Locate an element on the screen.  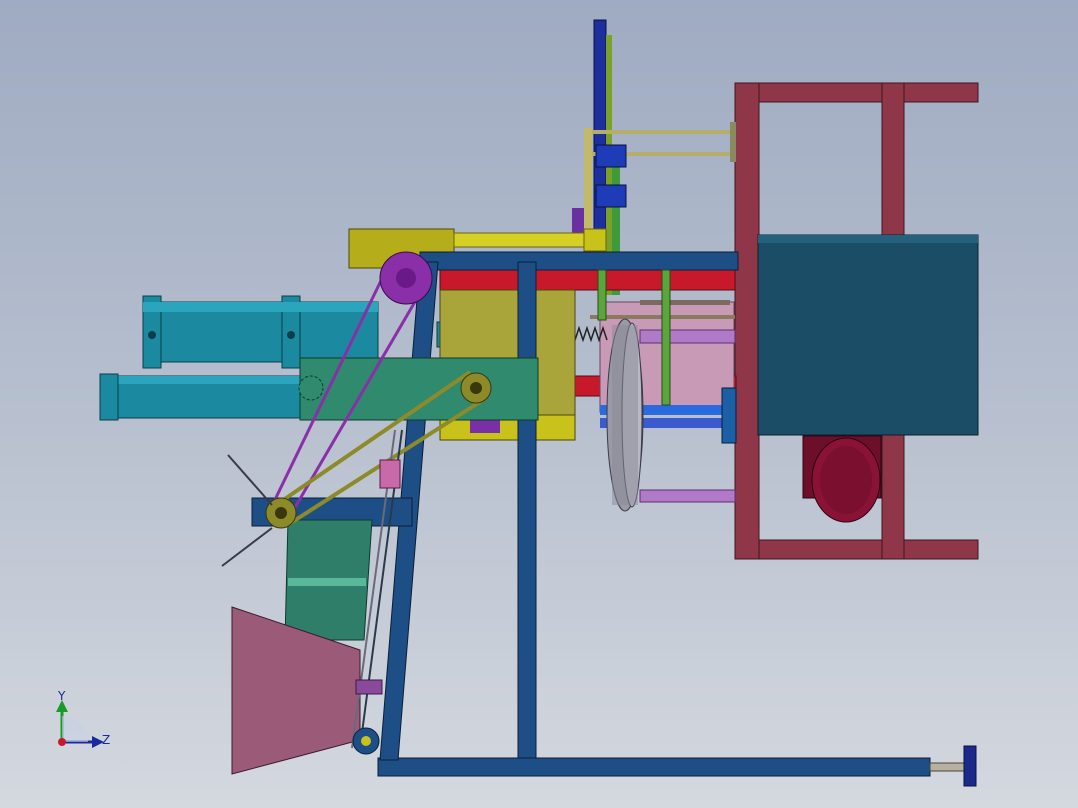
green-mounting-plate is located at coordinates (419, 389).